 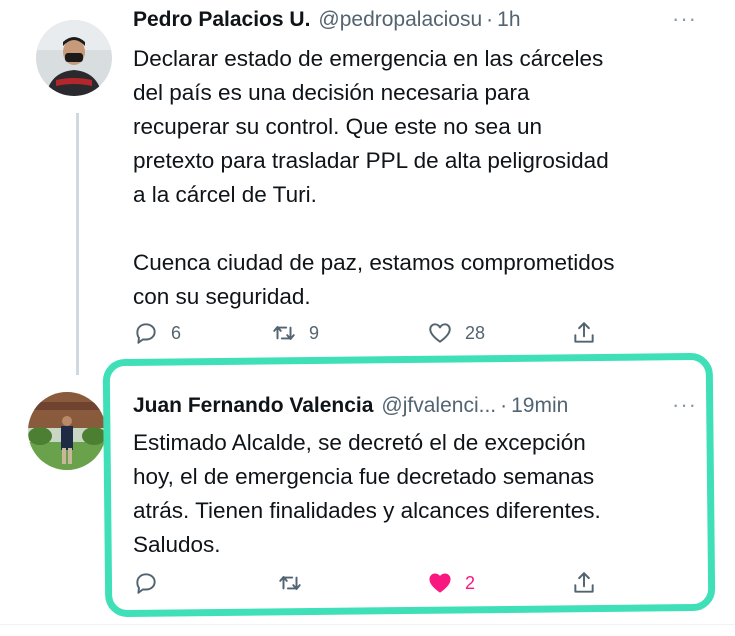 What do you see at coordinates (222, 296) in the screenshot?
I see `tweet-text-line: con su seguridad.` at bounding box center [222, 296].